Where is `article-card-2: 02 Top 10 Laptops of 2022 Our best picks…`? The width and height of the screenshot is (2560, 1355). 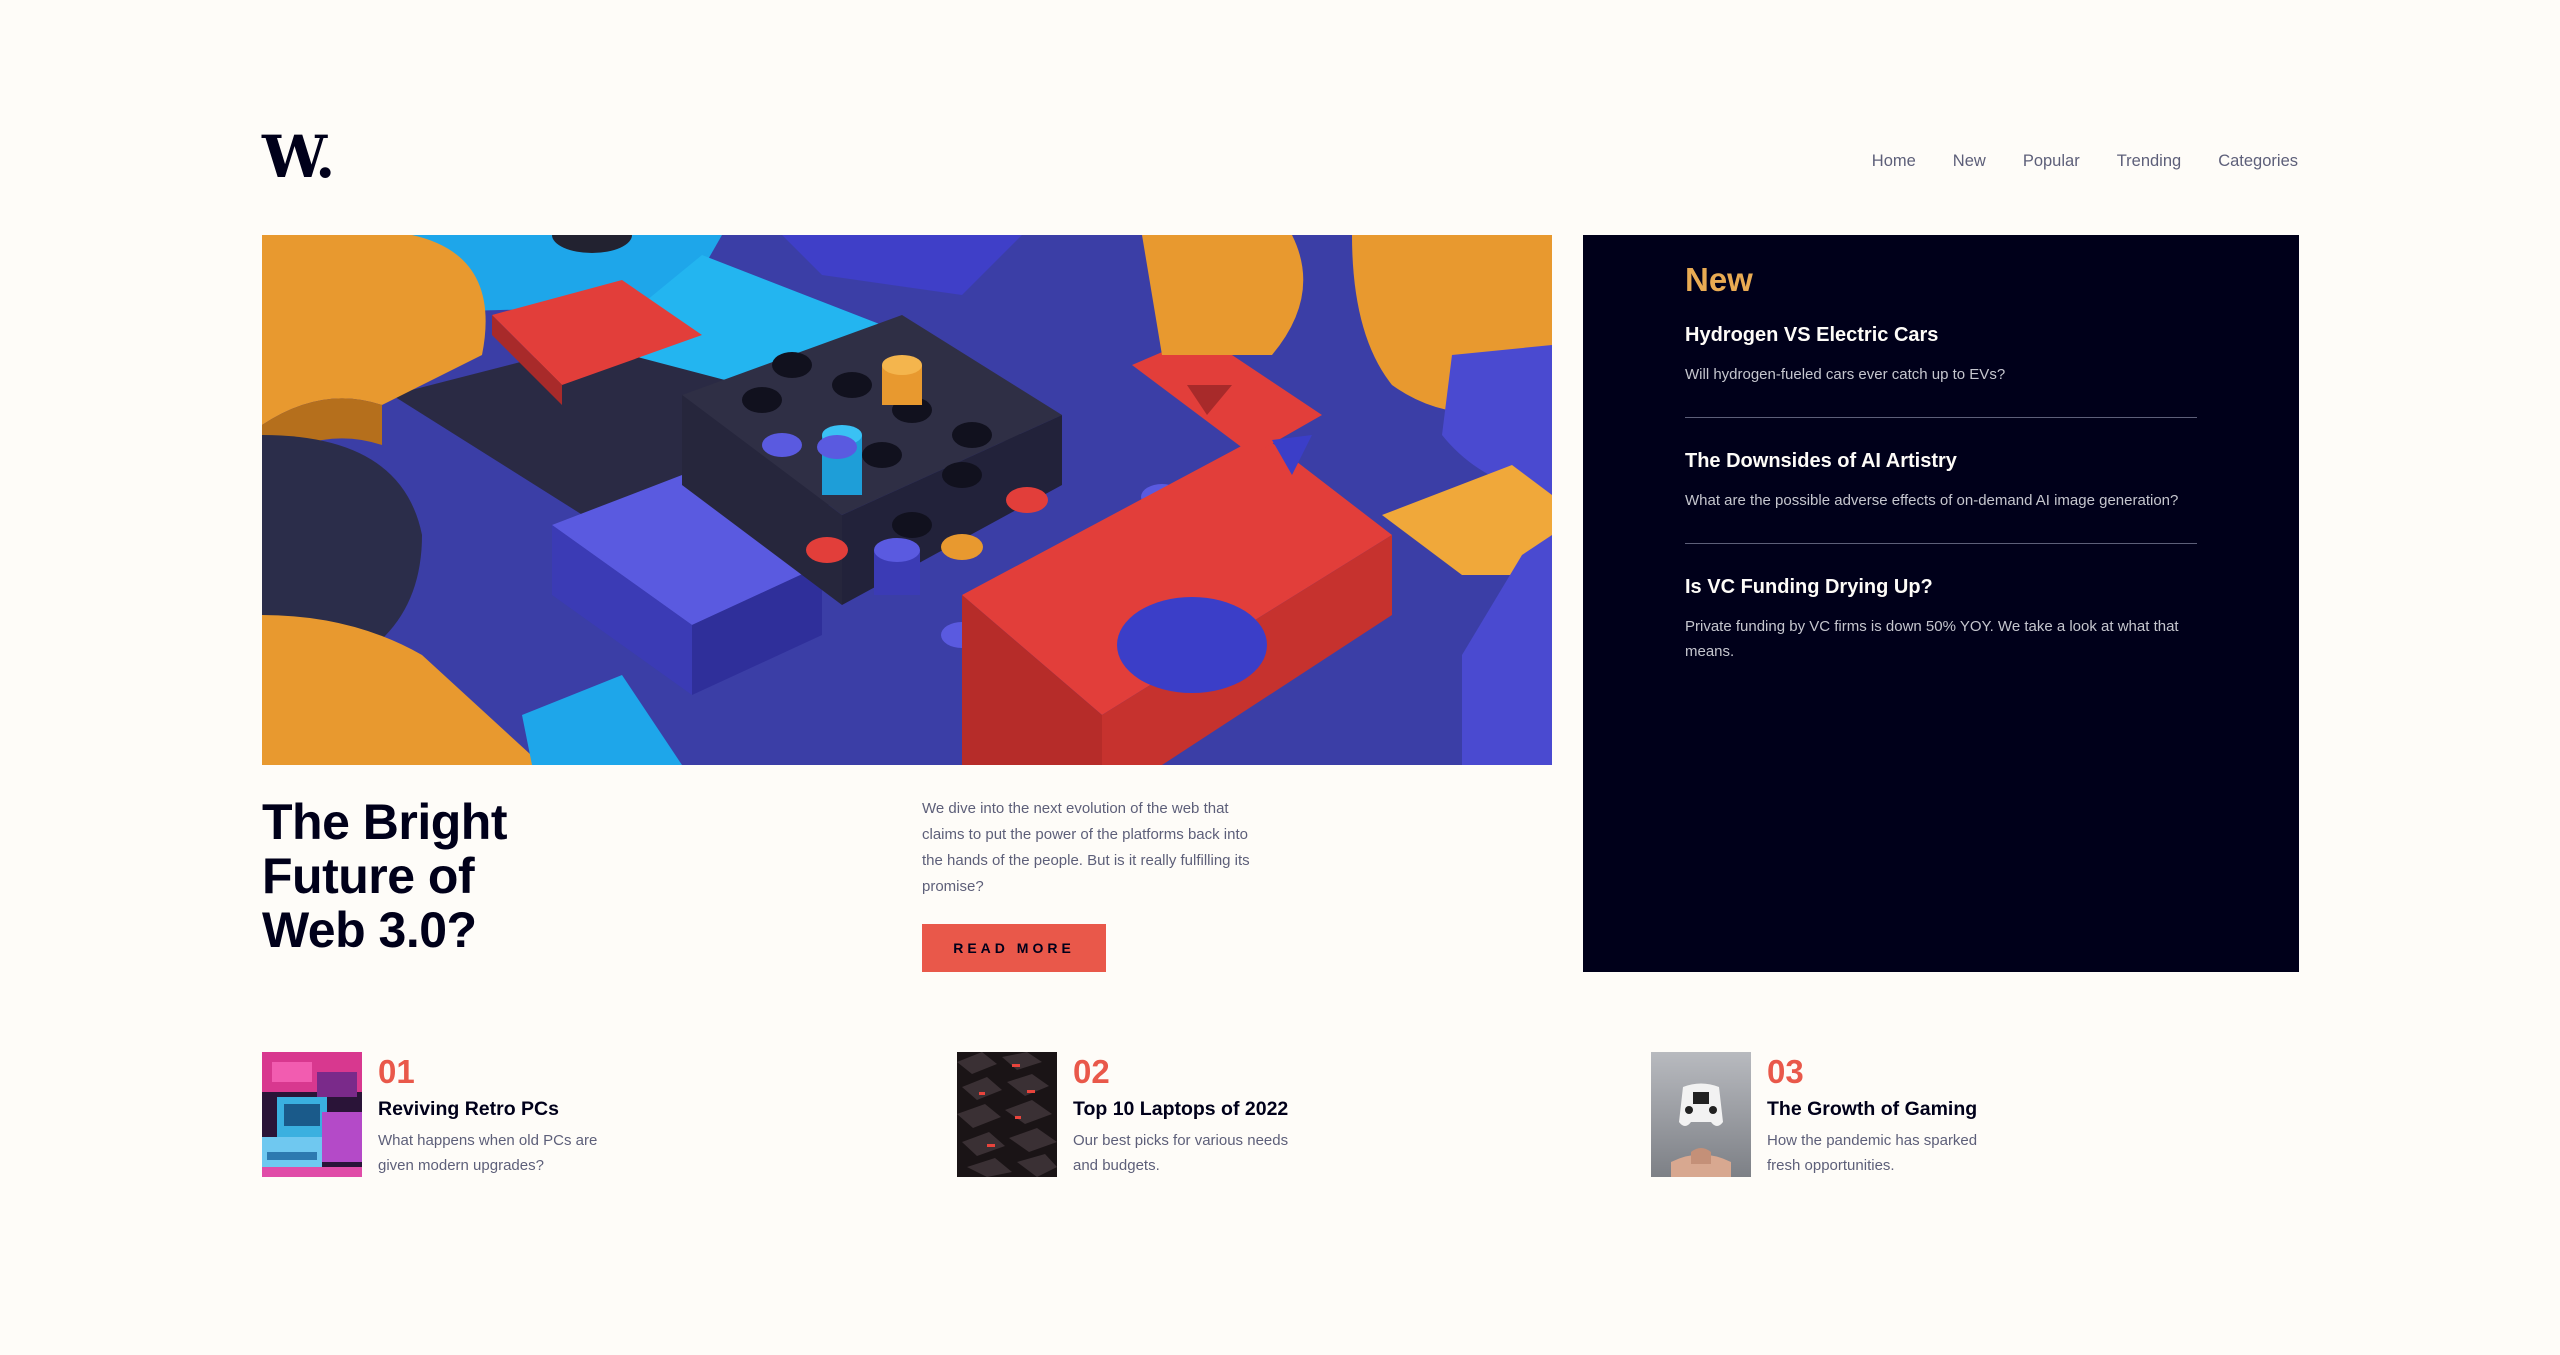
article-card-2: 02 Top 10 Laptops of 2022 Our best picks… is located at coordinates (1197, 1114).